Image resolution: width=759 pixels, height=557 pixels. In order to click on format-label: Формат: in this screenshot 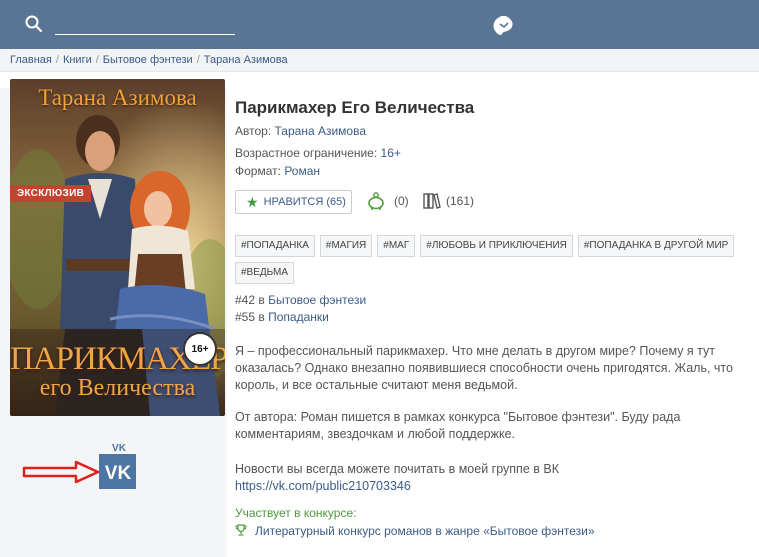, I will do `click(258, 171)`.